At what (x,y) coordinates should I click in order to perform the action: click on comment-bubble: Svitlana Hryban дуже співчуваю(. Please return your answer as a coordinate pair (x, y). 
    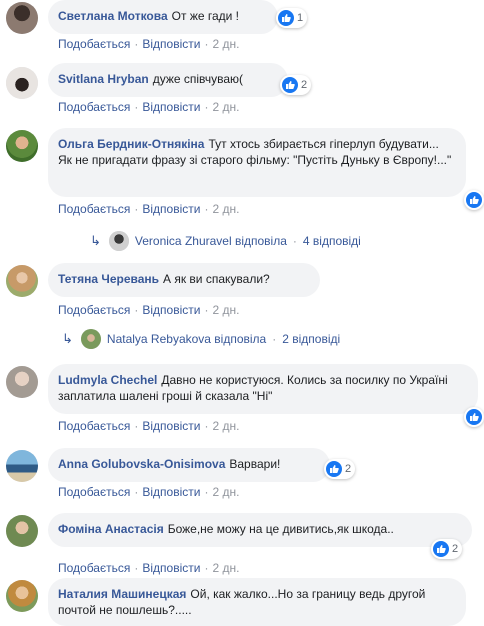
    Looking at the image, I should click on (168, 80).